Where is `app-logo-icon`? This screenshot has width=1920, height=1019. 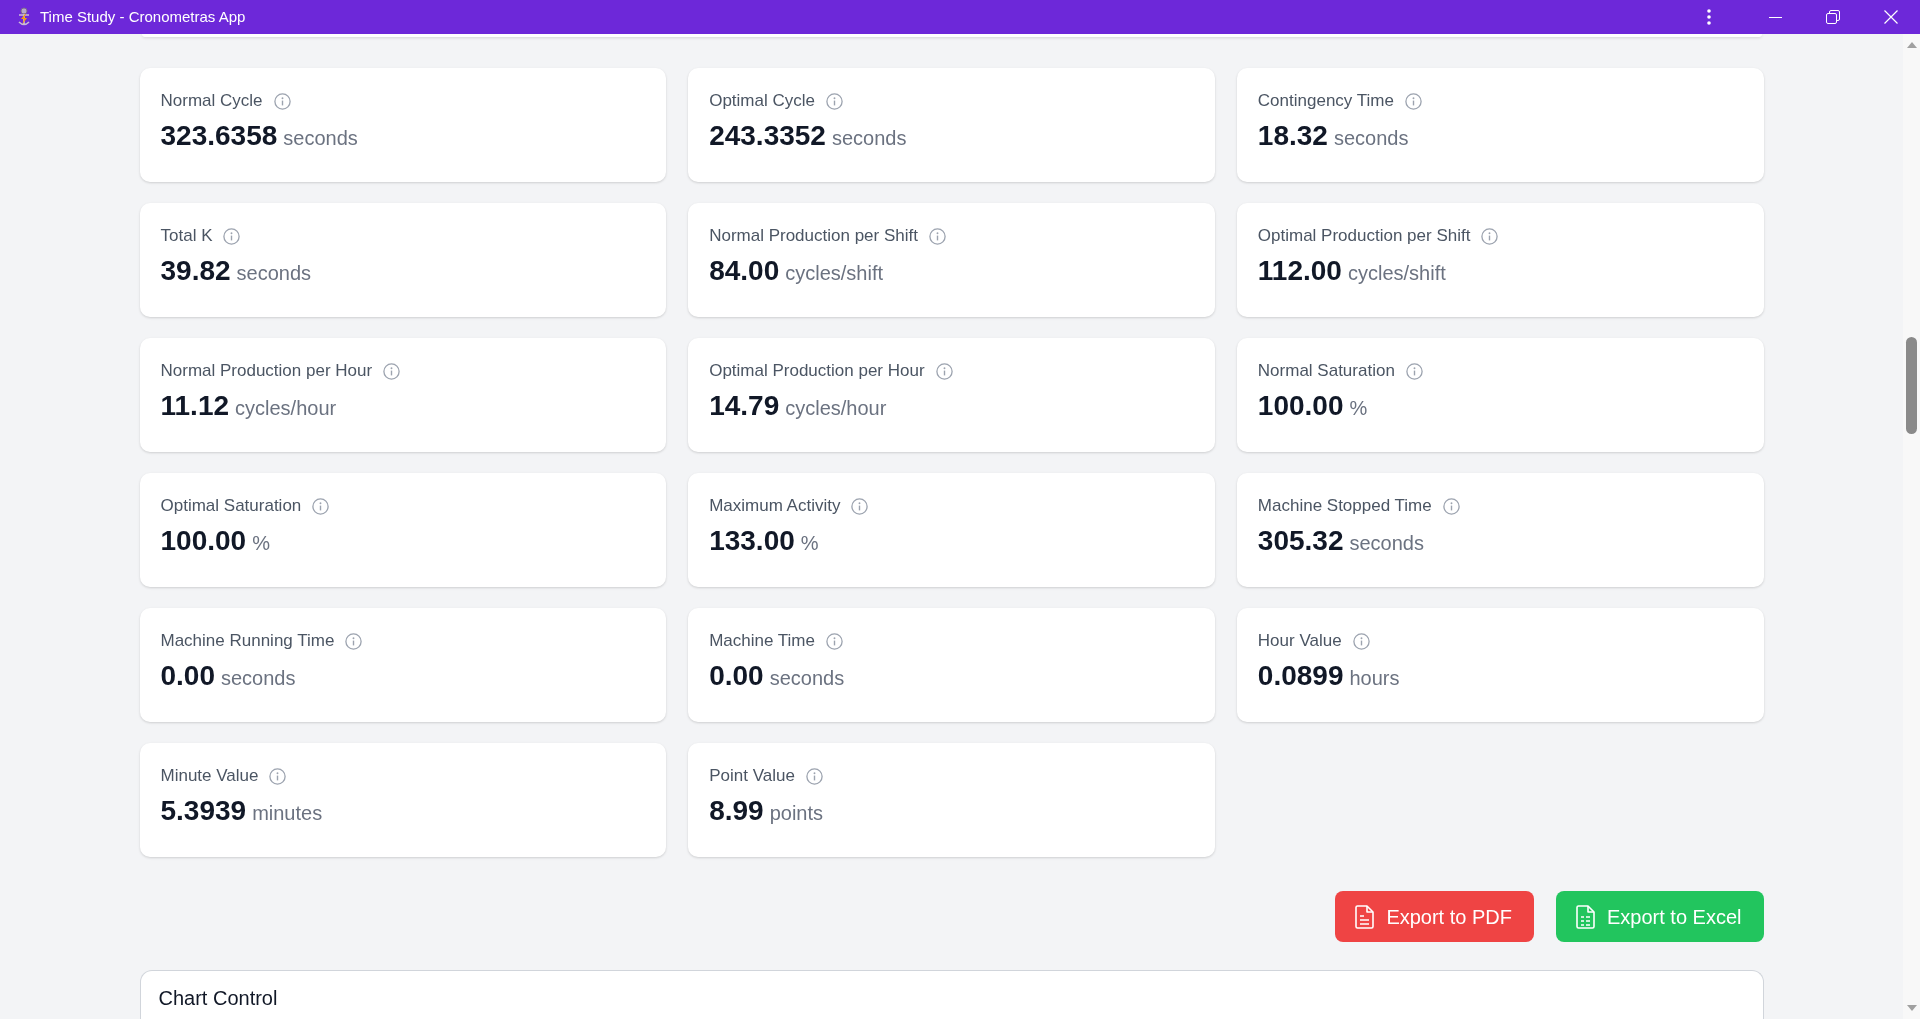
app-logo-icon is located at coordinates (24, 17).